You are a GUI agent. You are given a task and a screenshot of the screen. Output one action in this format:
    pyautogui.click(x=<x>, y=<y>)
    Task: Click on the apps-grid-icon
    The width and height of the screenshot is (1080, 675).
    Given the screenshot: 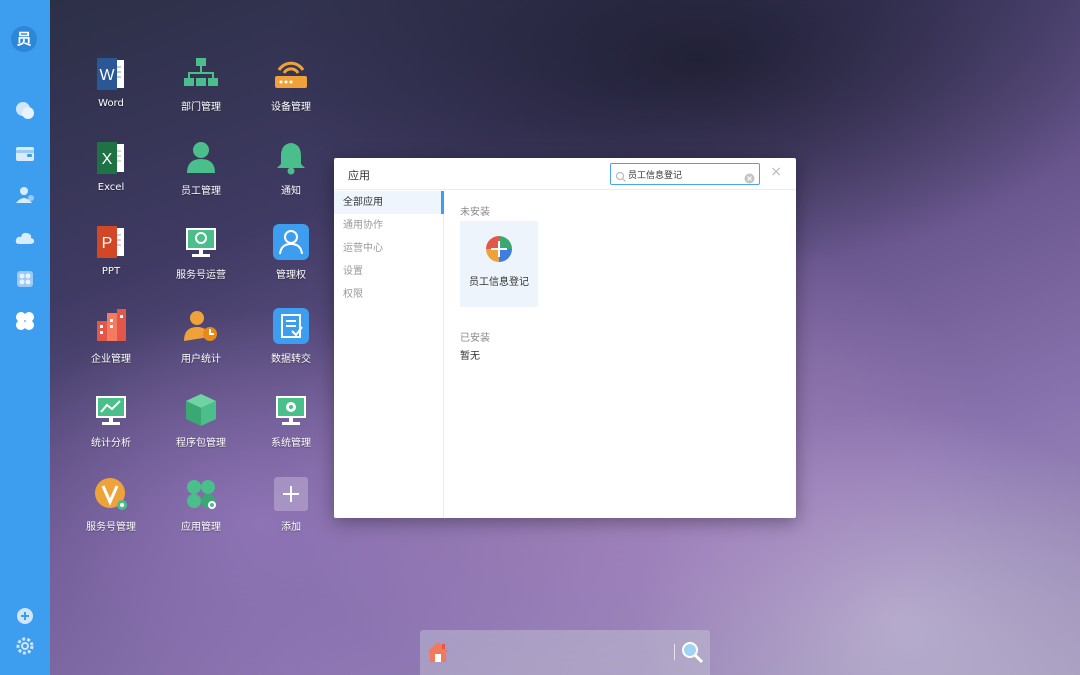 What is the action you would take?
    pyautogui.click(x=25, y=279)
    